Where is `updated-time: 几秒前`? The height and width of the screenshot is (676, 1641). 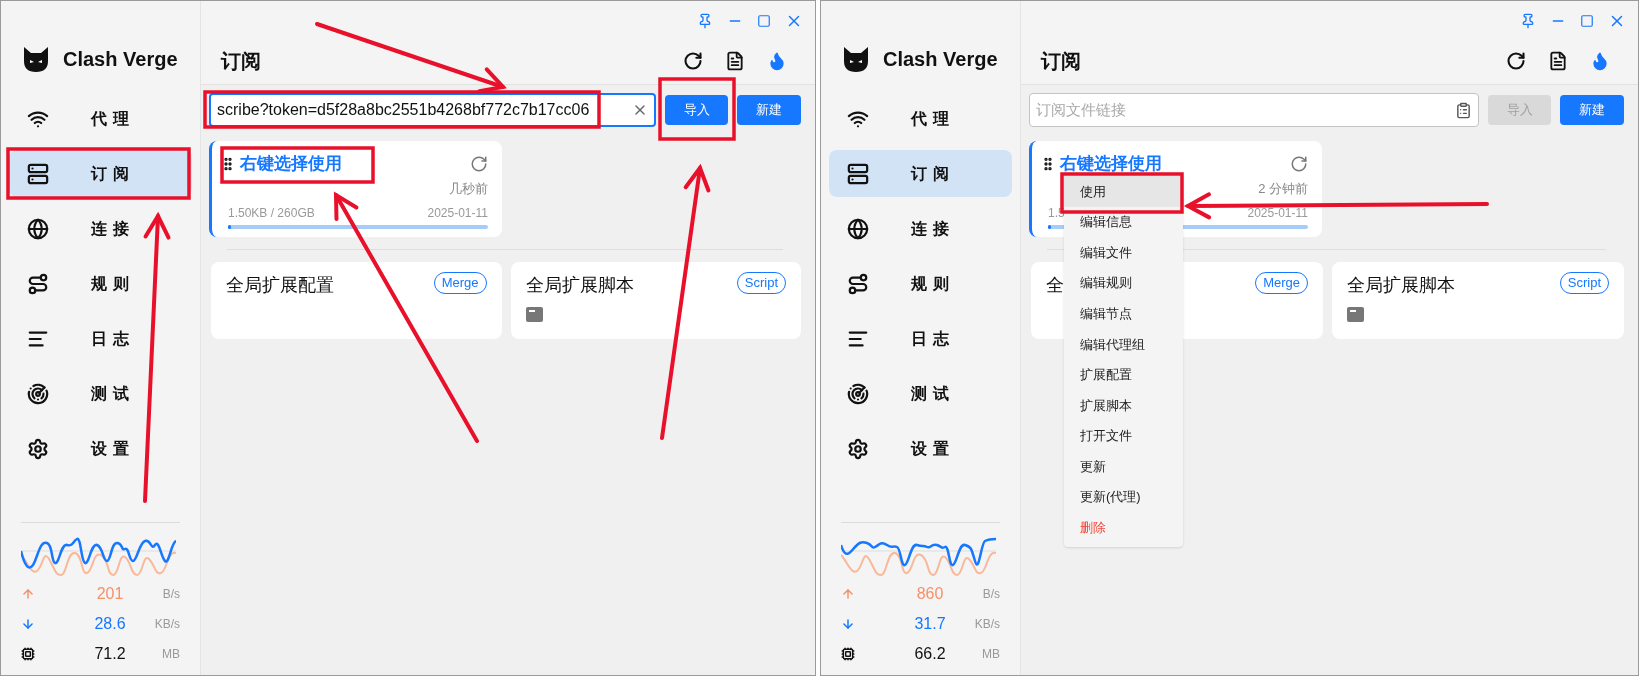 updated-time: 几秒前 is located at coordinates (468, 188).